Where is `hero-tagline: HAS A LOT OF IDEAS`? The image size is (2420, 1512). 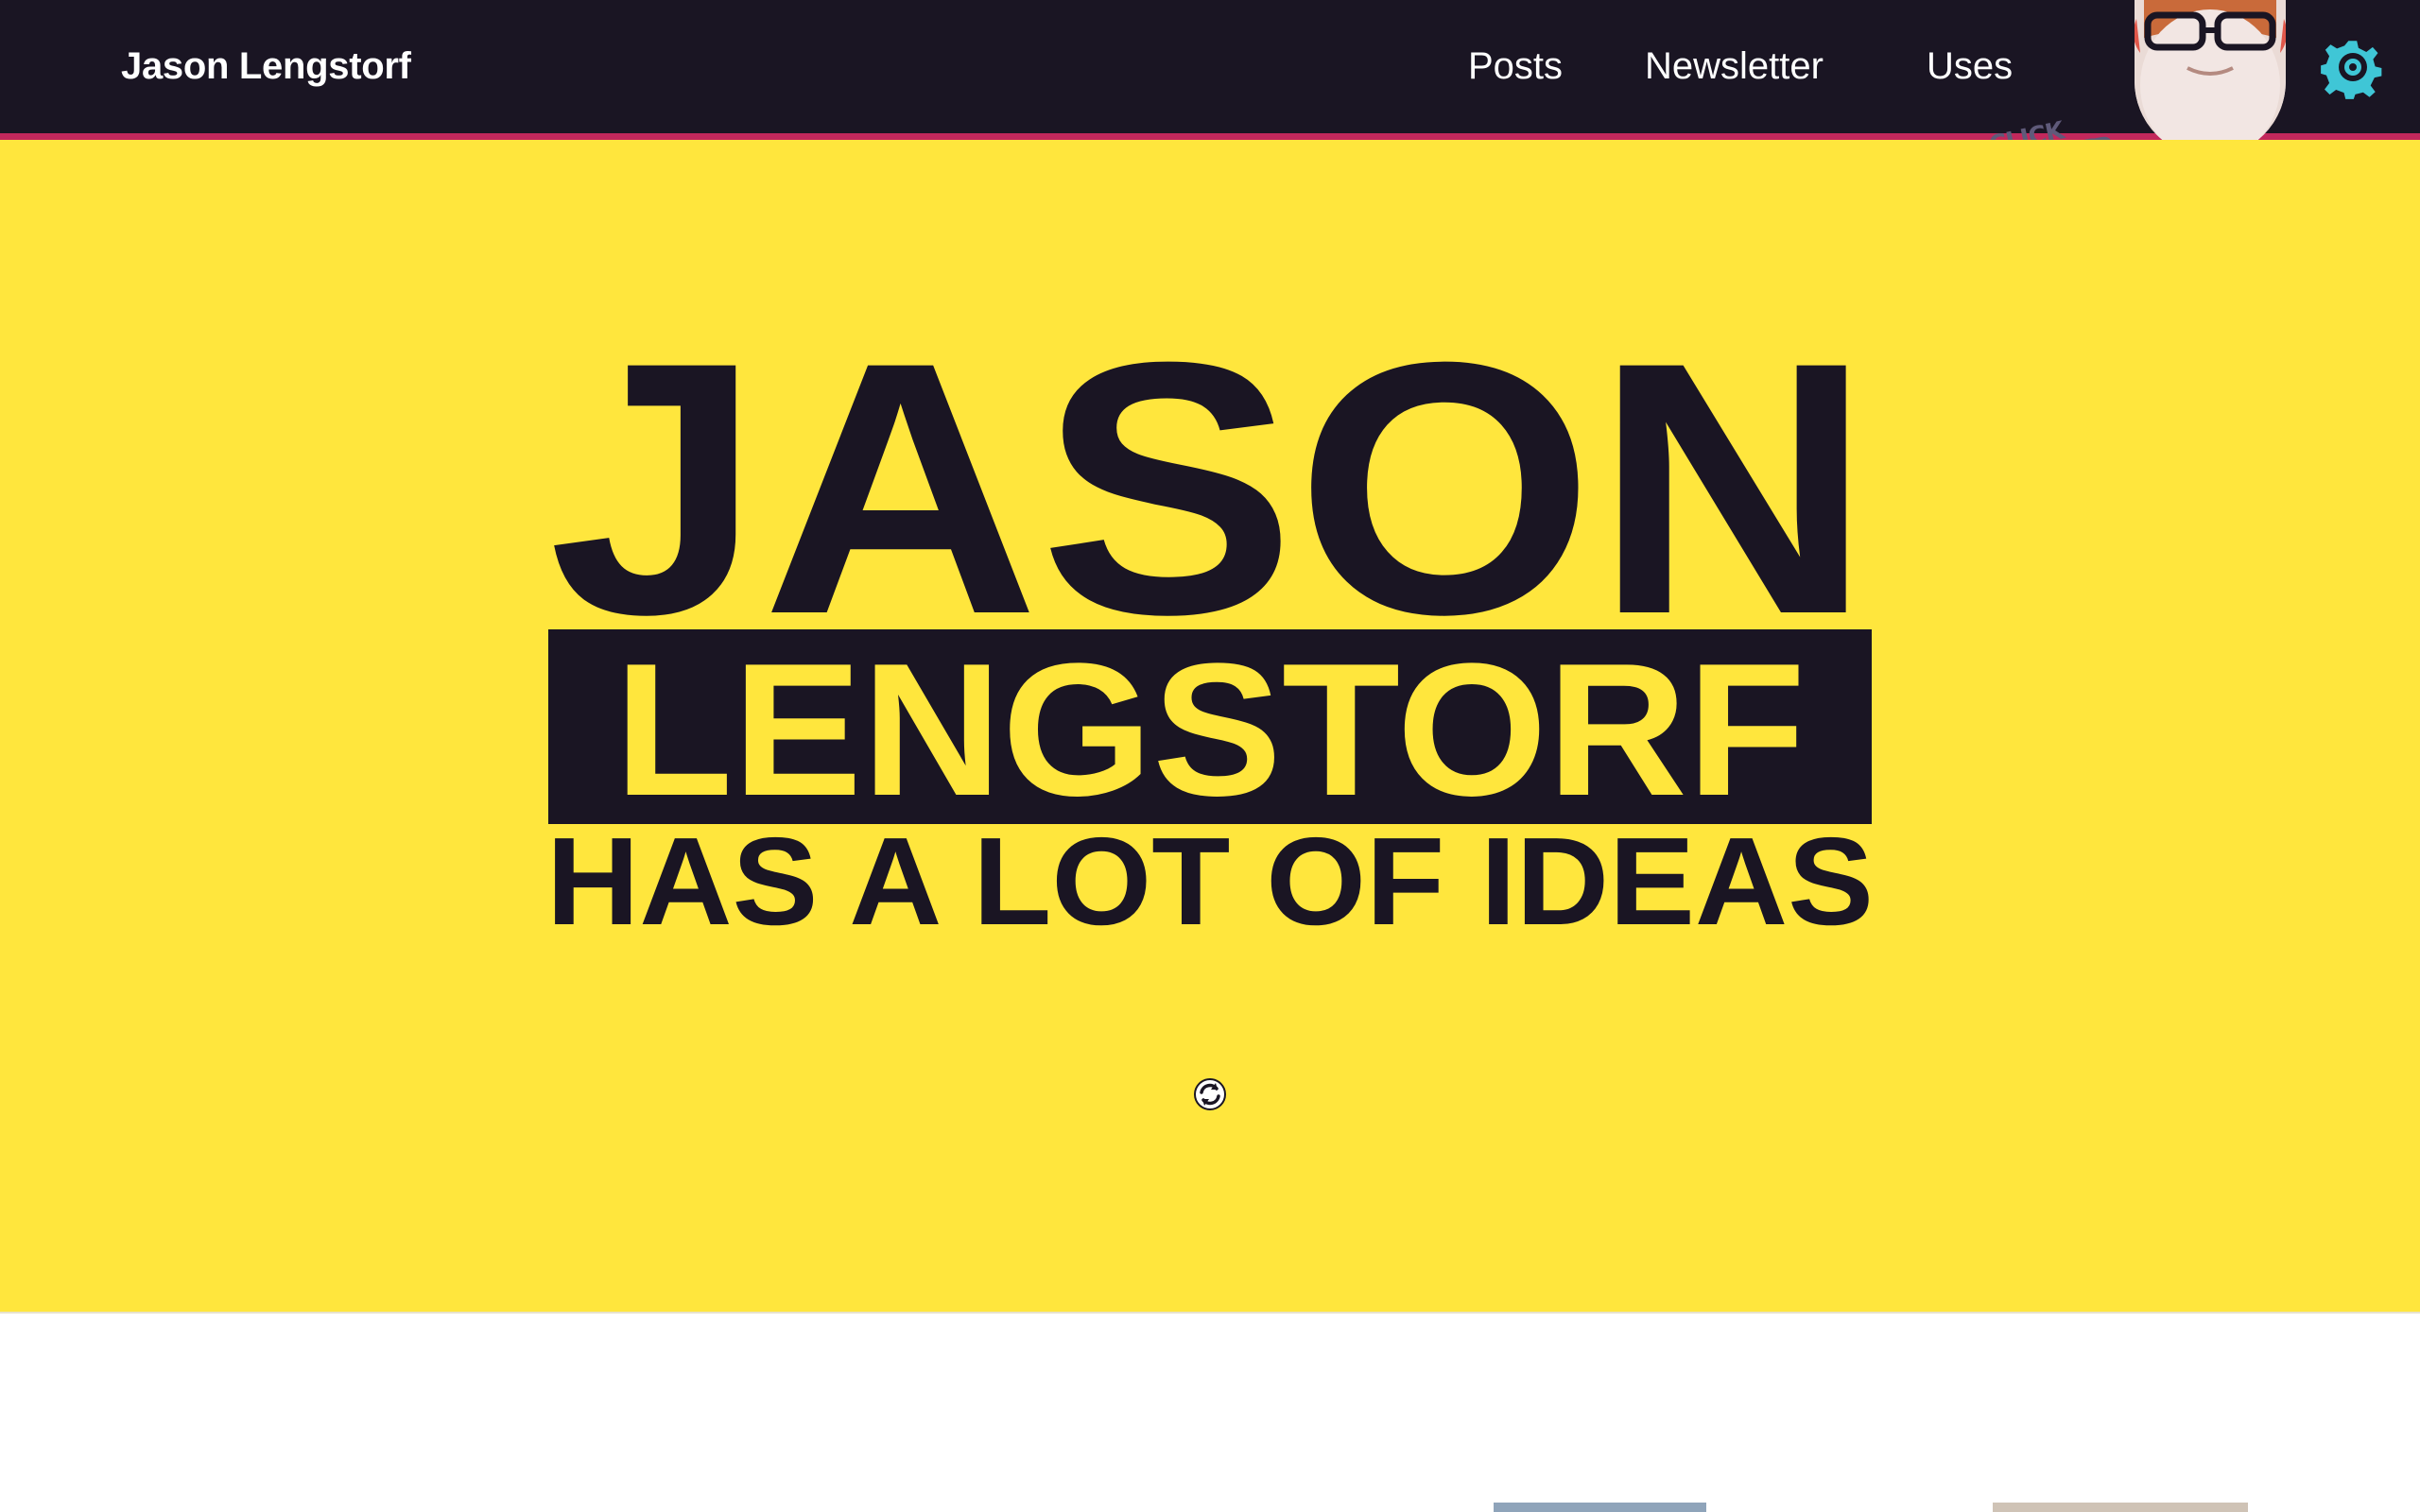 hero-tagline: HAS A LOT OF IDEAS is located at coordinates (1210, 881).